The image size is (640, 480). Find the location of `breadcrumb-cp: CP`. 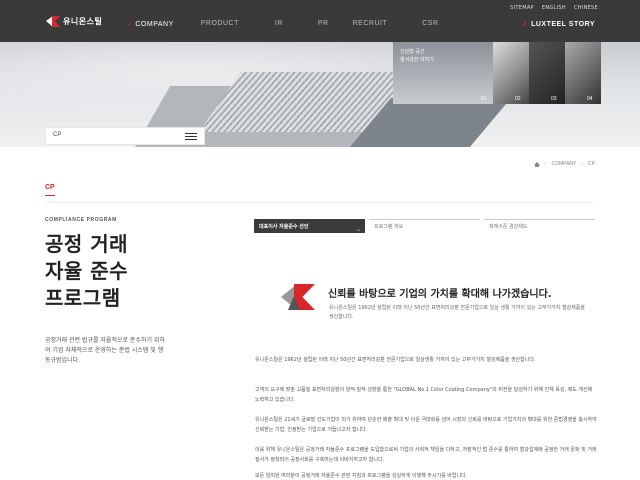

breadcrumb-cp: CP is located at coordinates (591, 164).